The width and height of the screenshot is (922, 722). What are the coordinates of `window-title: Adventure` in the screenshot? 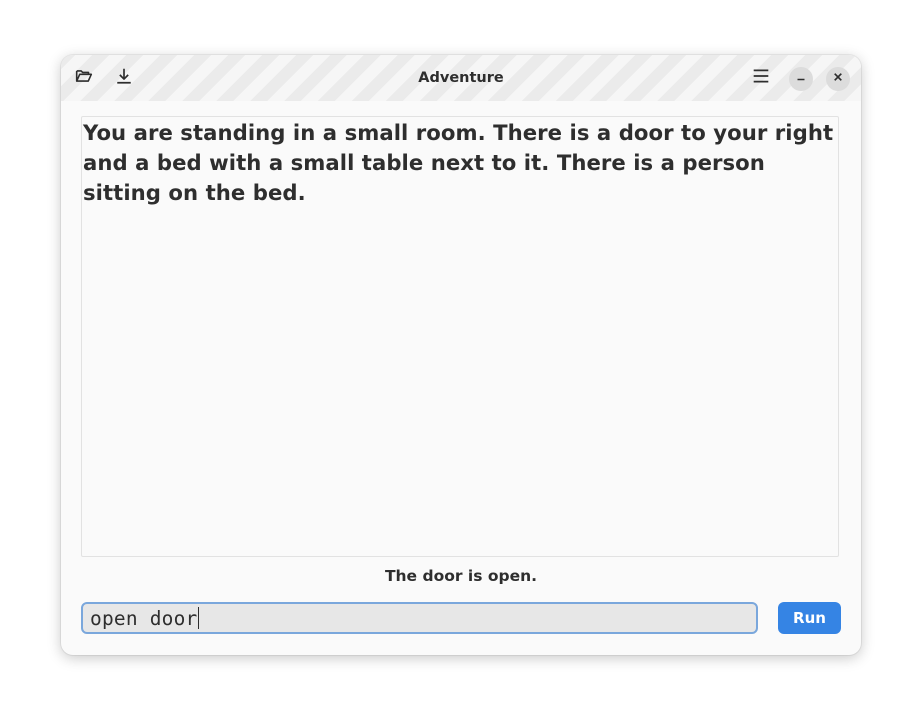 It's located at (461, 78).